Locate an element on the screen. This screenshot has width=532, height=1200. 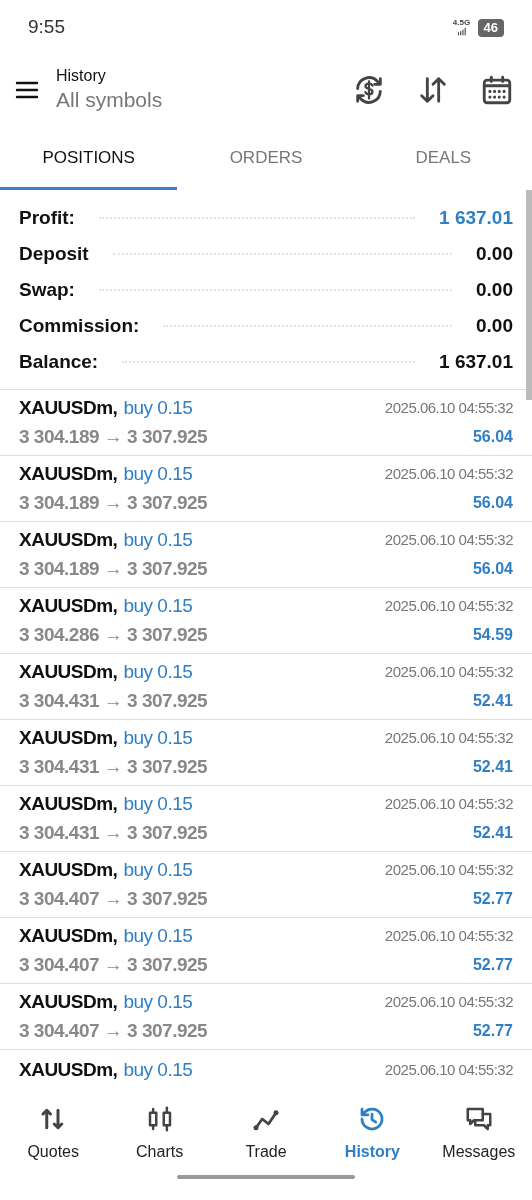
symbol-filter: All symbols is located at coordinates (204, 100).